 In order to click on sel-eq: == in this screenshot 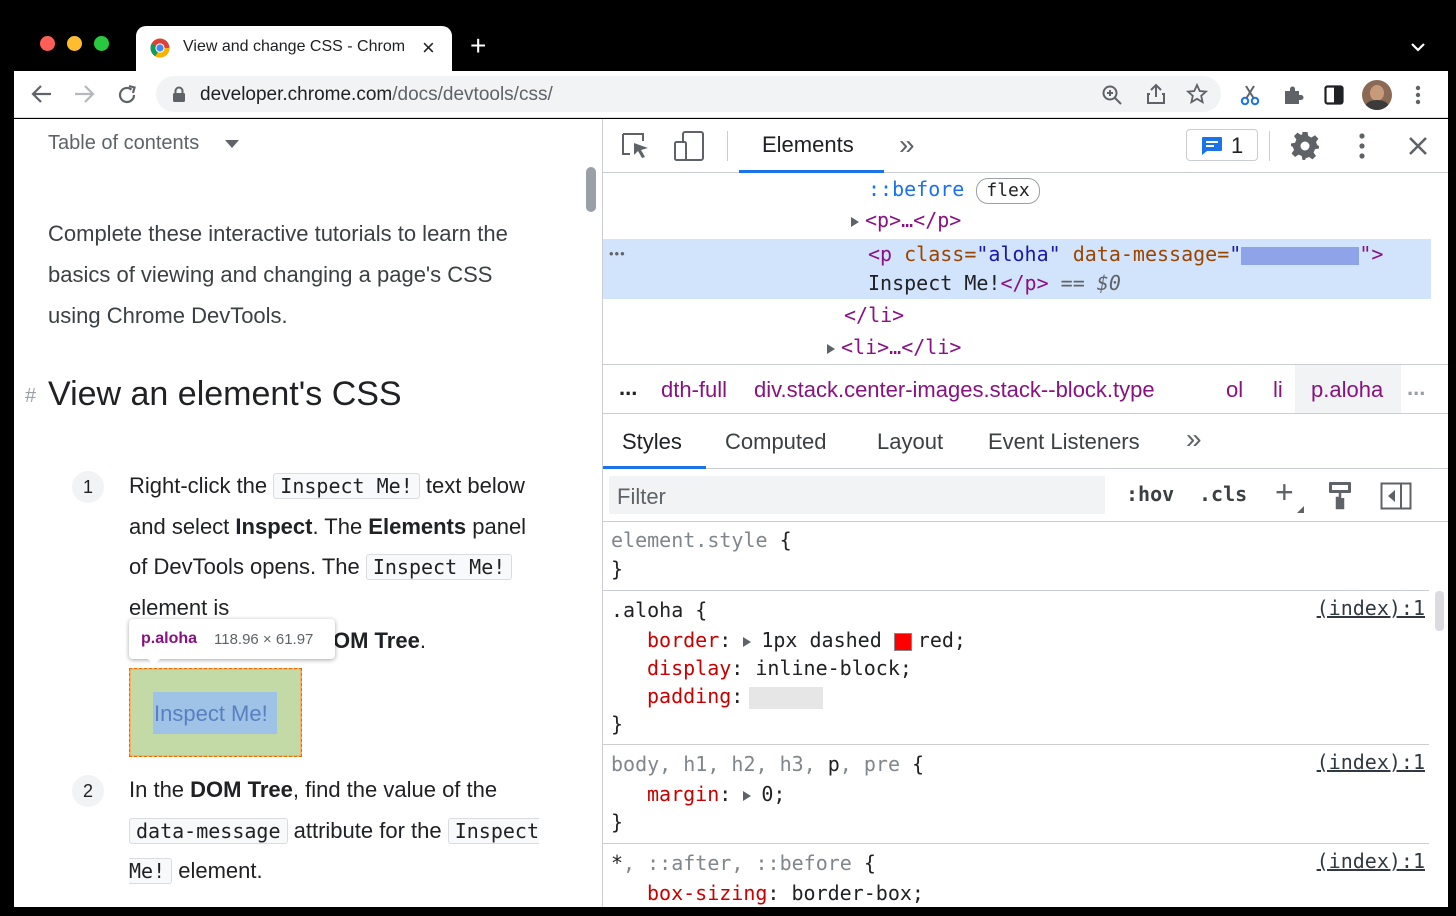, I will do `click(1072, 283)`.